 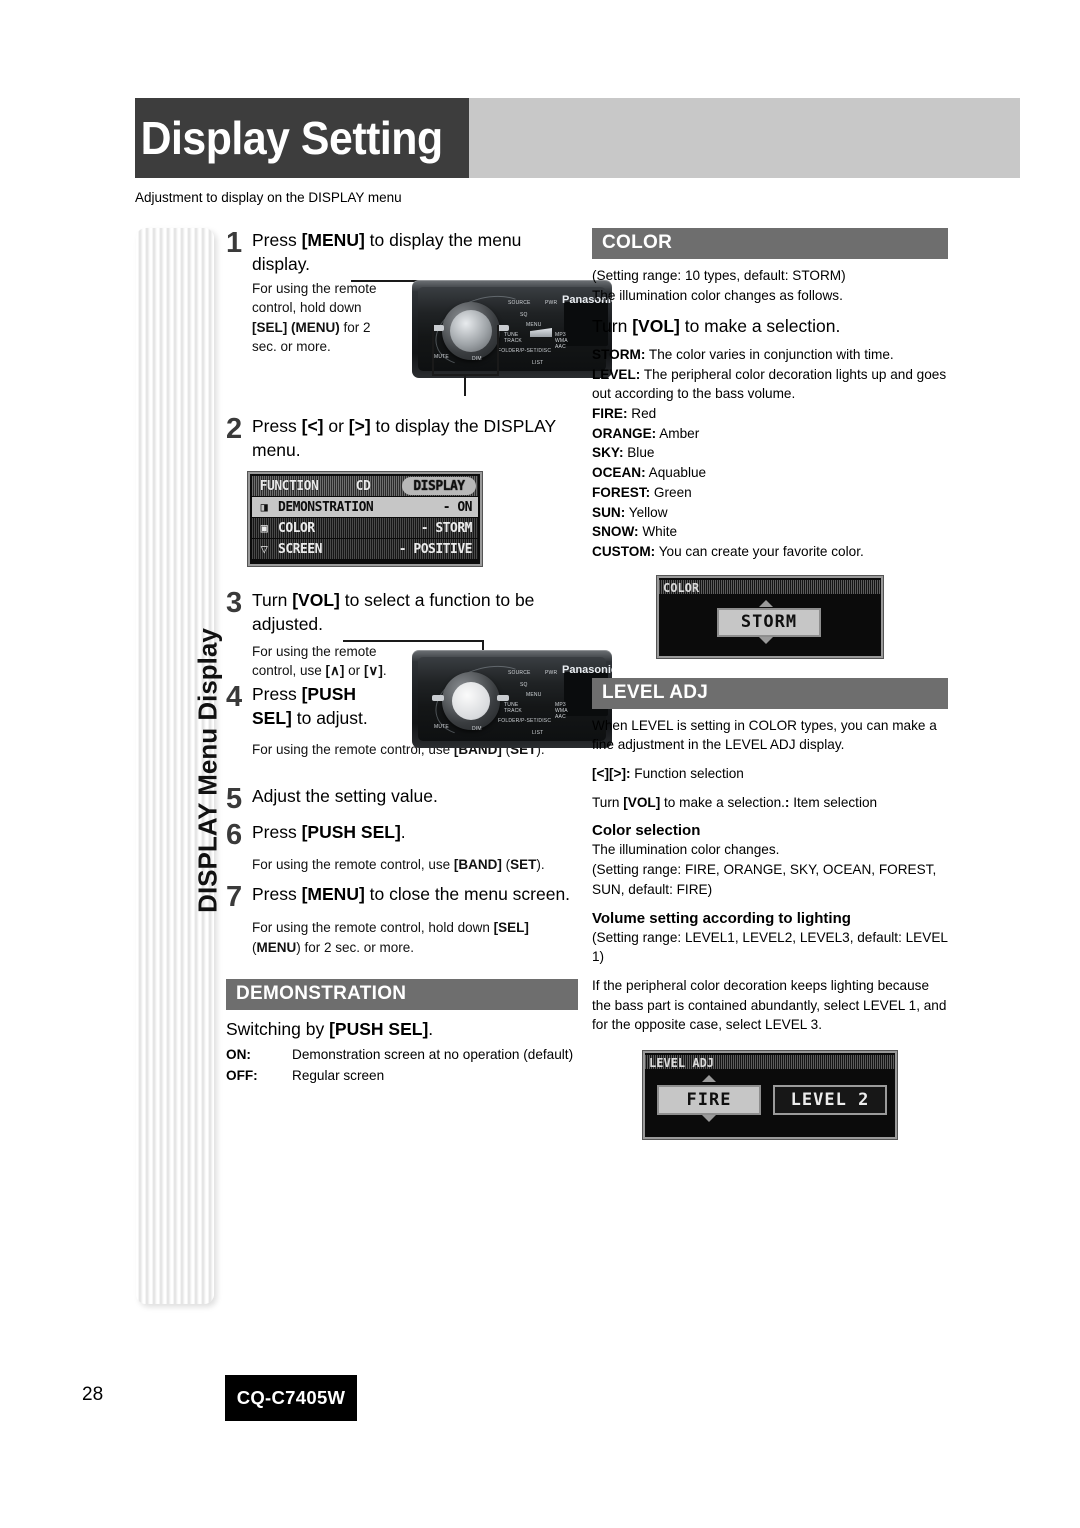 What do you see at coordinates (330, 1028) in the screenshot?
I see `demonstration-intro: Switching by [PUSH SEL].` at bounding box center [330, 1028].